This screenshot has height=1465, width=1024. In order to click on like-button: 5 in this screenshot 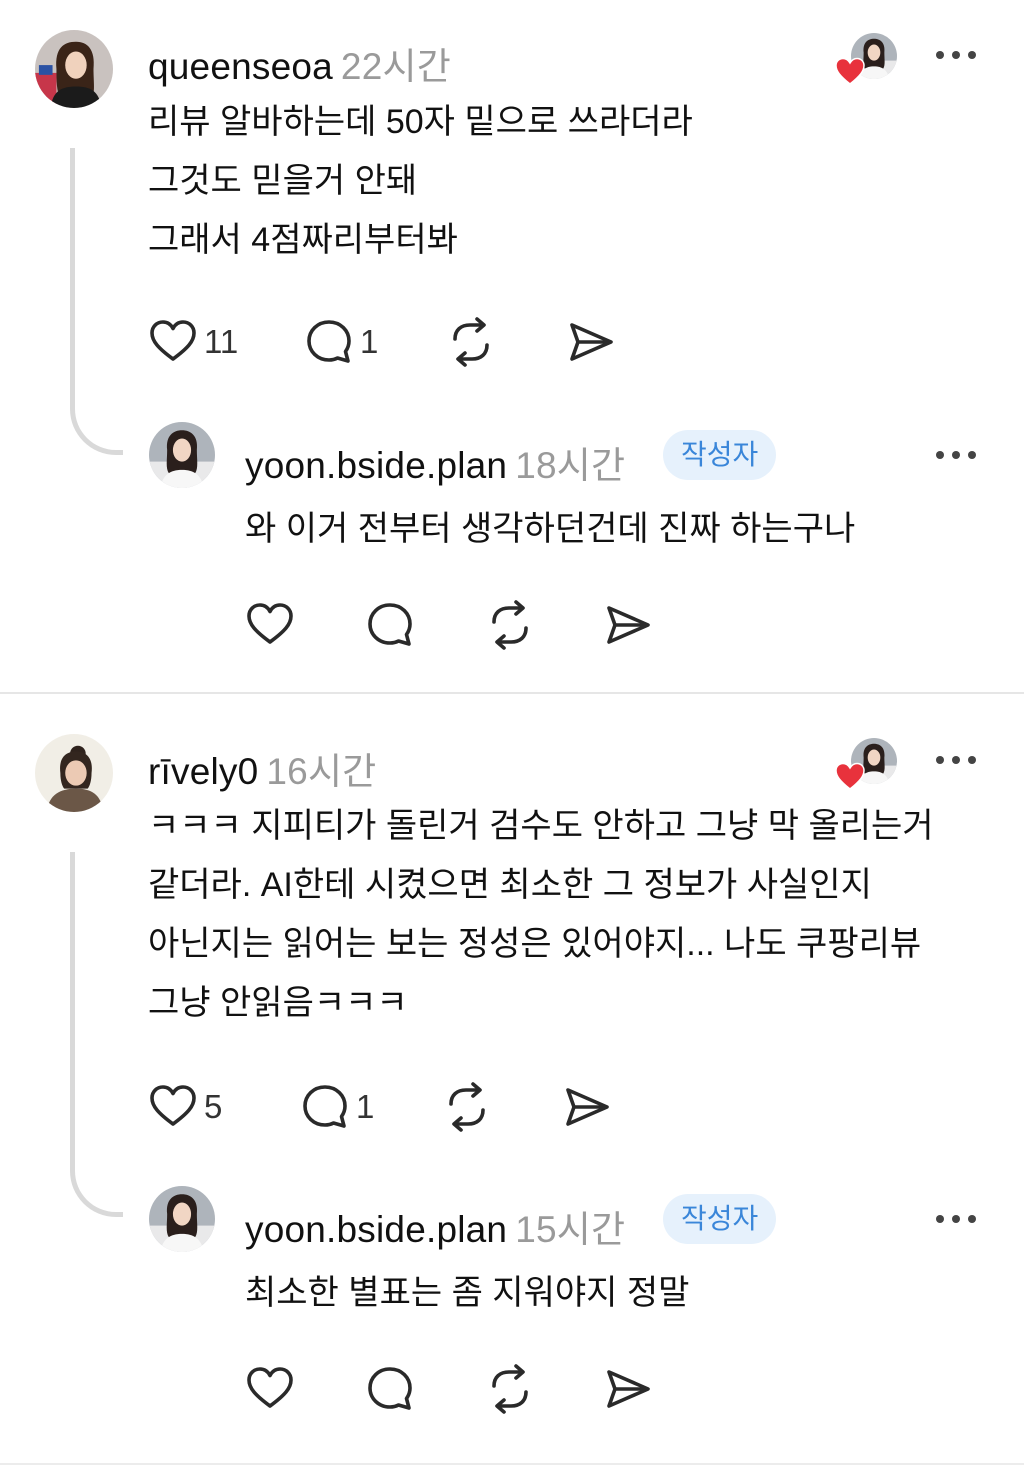, I will do `click(185, 1107)`.